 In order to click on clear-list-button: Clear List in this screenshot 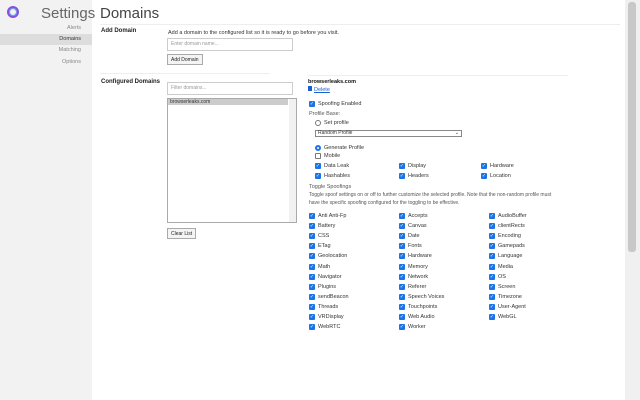, I will do `click(182, 233)`.